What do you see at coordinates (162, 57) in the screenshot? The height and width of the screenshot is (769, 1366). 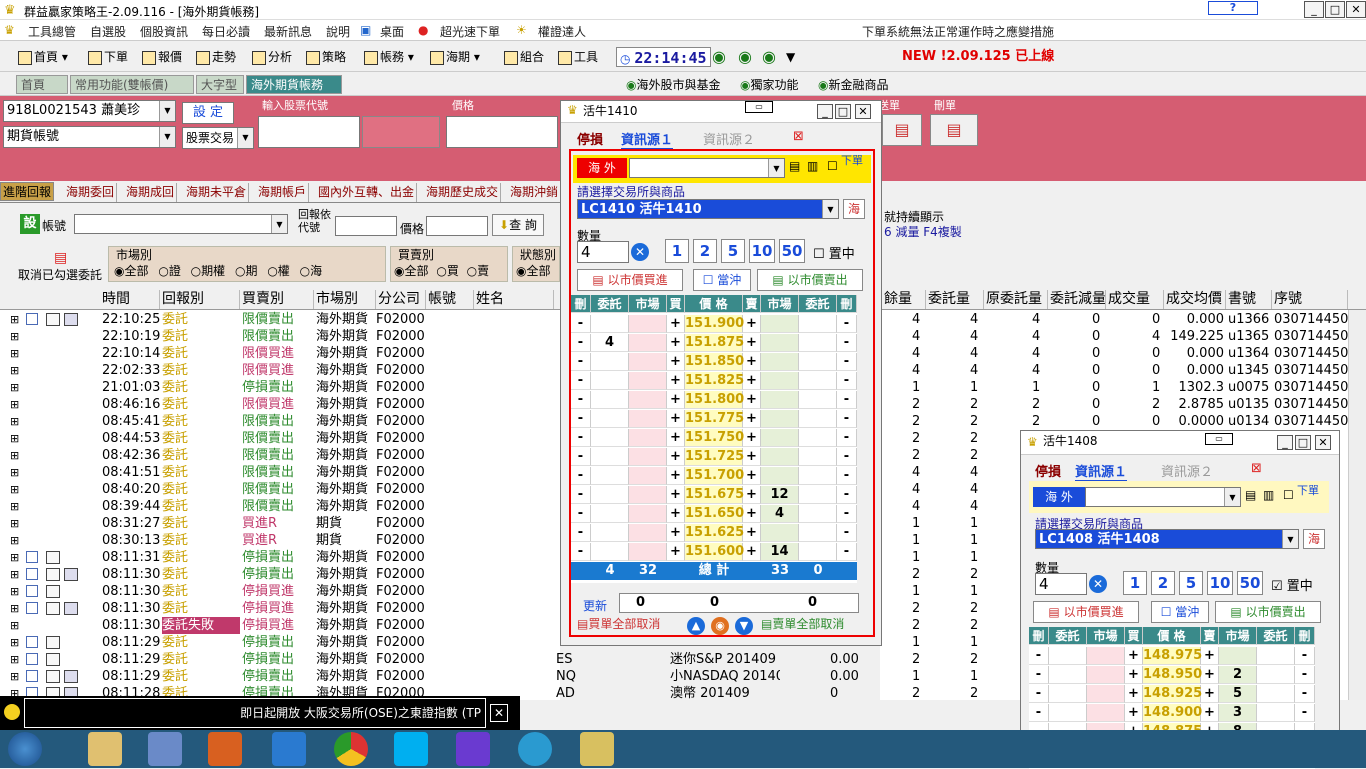 I see `toolbar-quote: 報價` at bounding box center [162, 57].